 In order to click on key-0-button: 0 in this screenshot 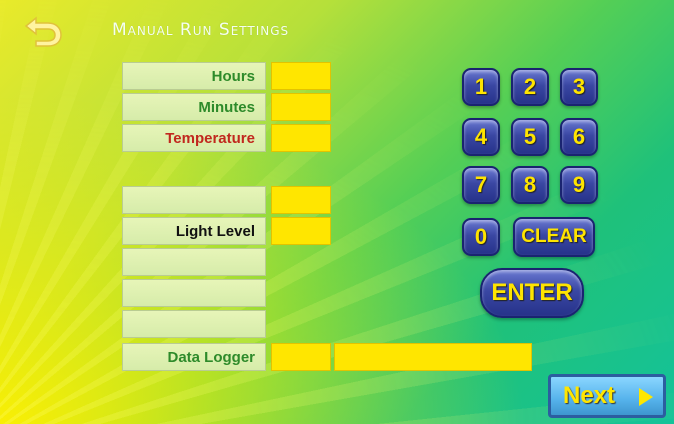, I will do `click(481, 237)`.